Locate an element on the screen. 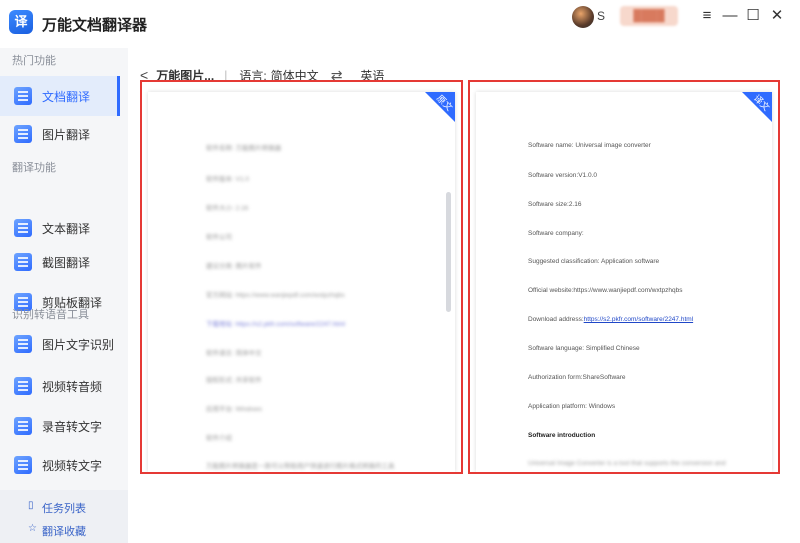 The image size is (800, 543). sidebar-item-audio-to-text: 录音转文字 is located at coordinates (60, 426).